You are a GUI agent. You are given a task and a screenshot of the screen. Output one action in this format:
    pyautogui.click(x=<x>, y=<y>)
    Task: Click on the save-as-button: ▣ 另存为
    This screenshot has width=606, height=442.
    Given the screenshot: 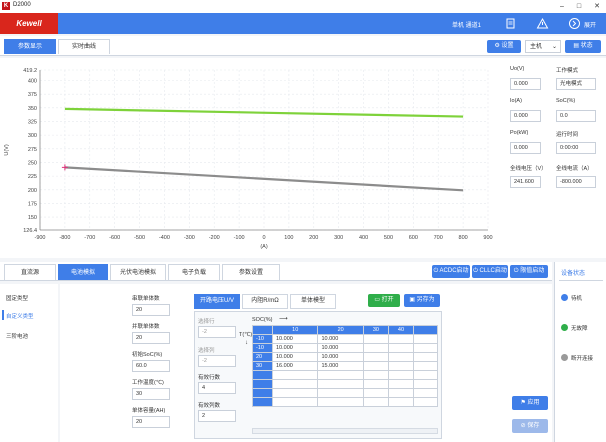 What is the action you would take?
    pyautogui.click(x=422, y=300)
    